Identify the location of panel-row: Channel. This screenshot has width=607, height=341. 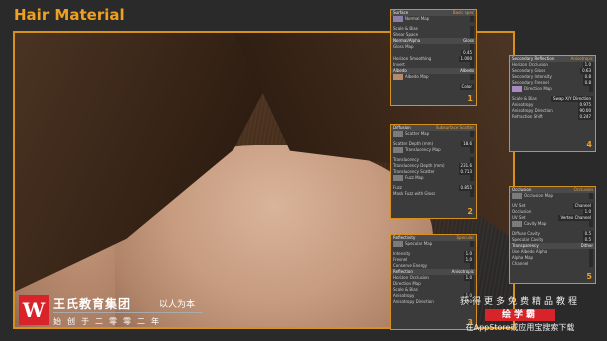
(552, 264).